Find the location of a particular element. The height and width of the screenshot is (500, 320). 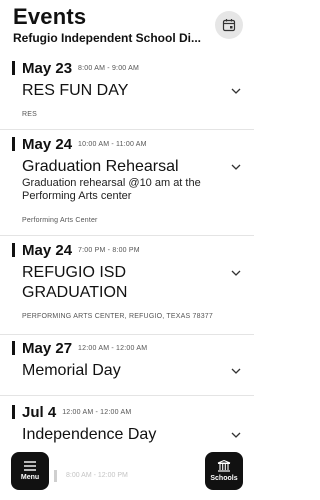

event-header: May 27 12:00 AM - 12:00 AM is located at coordinates (127, 348).